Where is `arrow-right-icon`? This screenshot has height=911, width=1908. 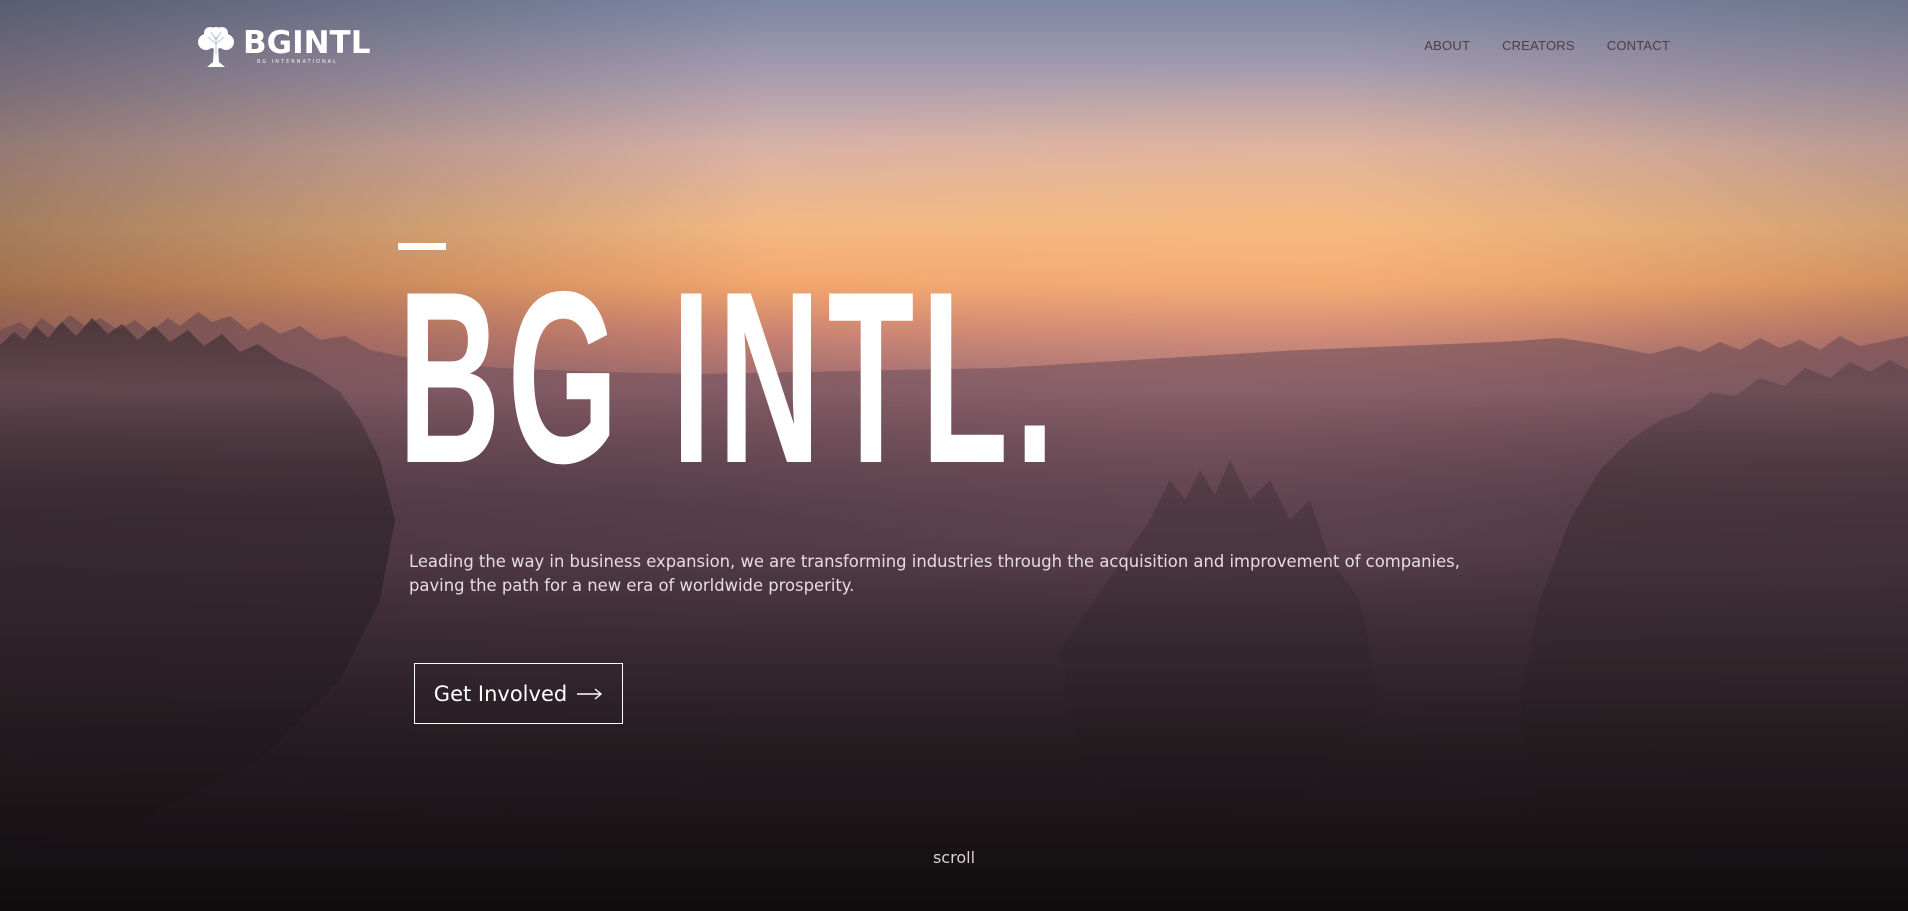
arrow-right-icon is located at coordinates (590, 693).